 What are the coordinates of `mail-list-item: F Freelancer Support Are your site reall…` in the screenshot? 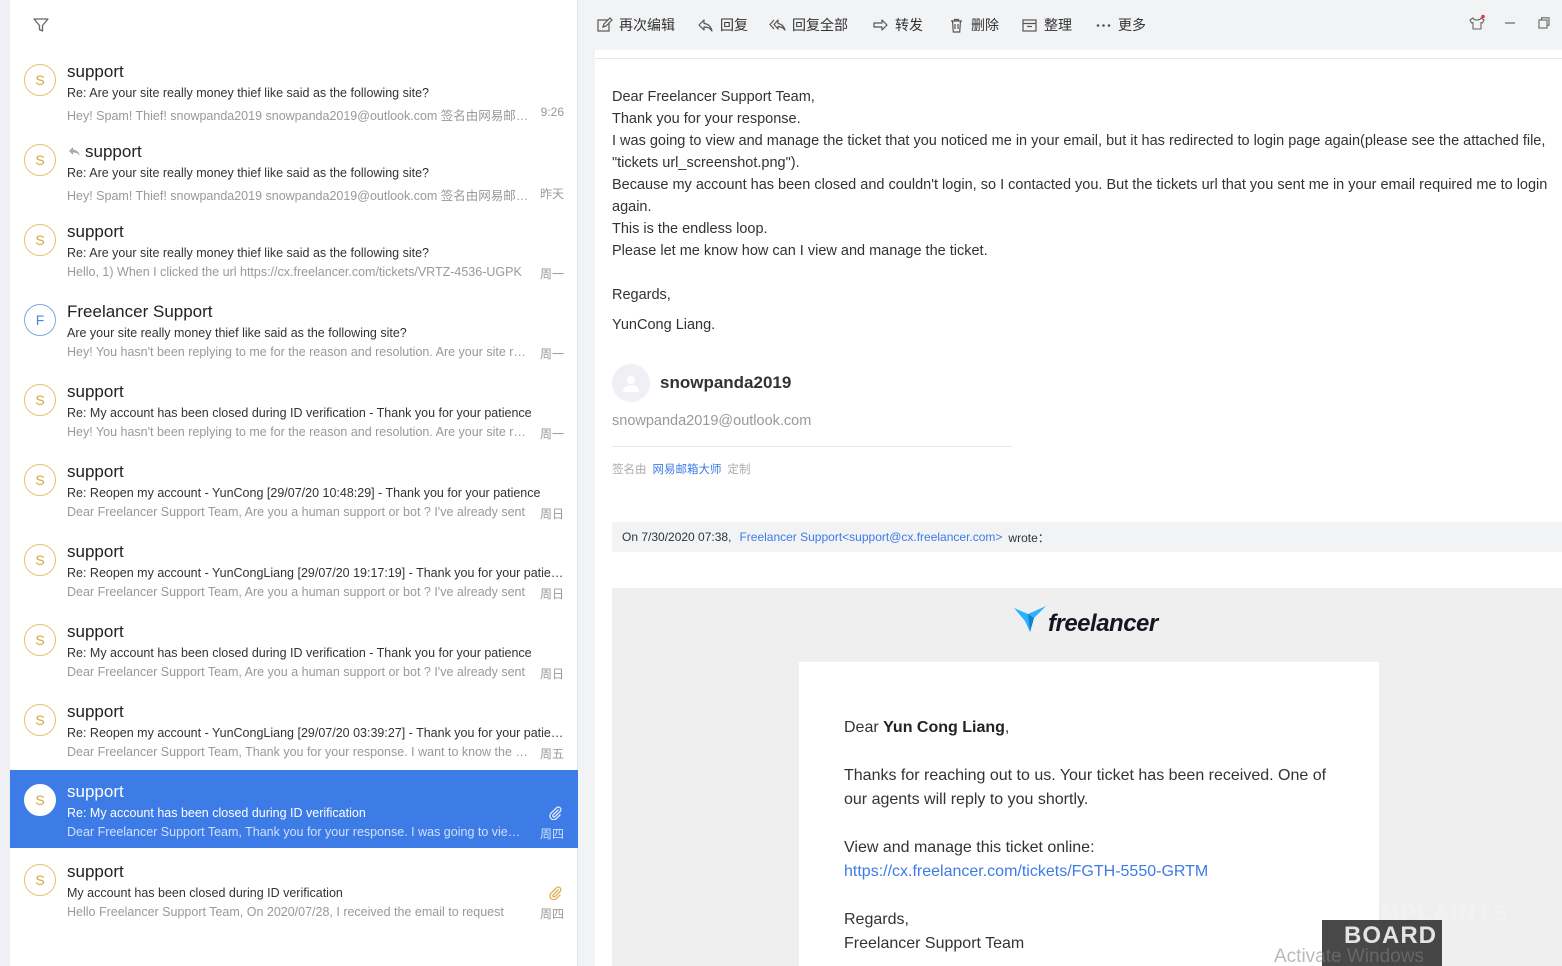 It's located at (294, 329).